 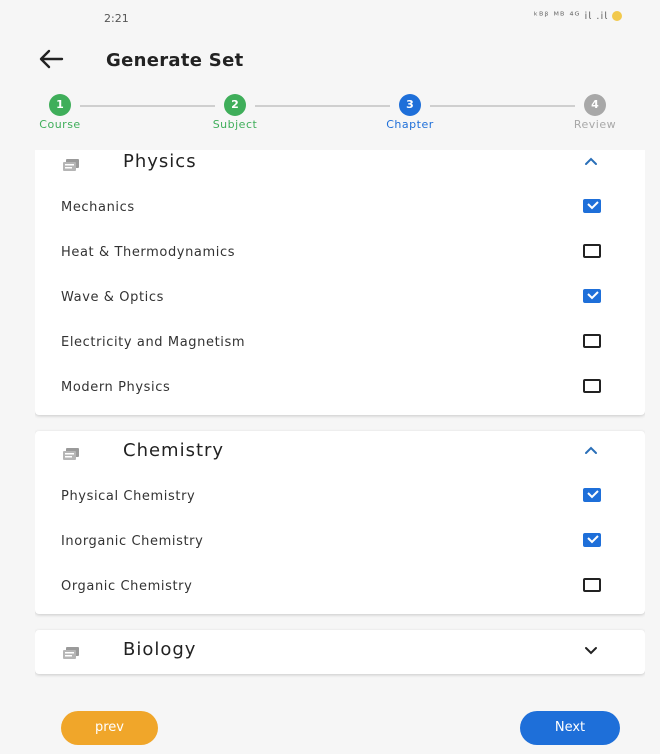 I want to click on chapter-label: Mechanics, so click(x=98, y=207).